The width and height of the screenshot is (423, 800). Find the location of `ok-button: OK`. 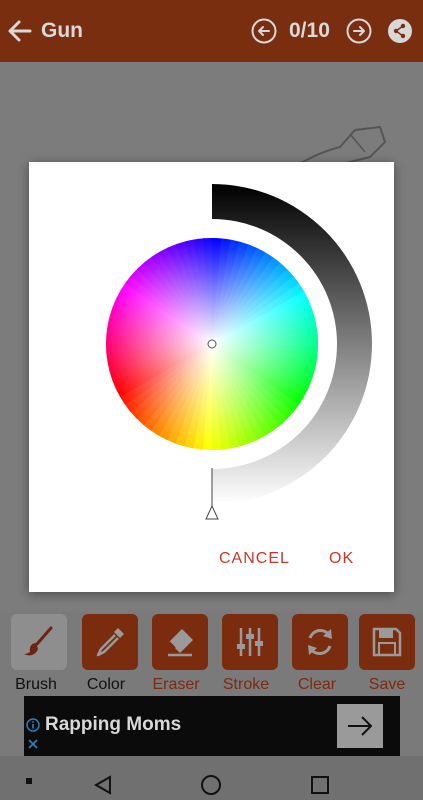

ok-button: OK is located at coordinates (341, 559).